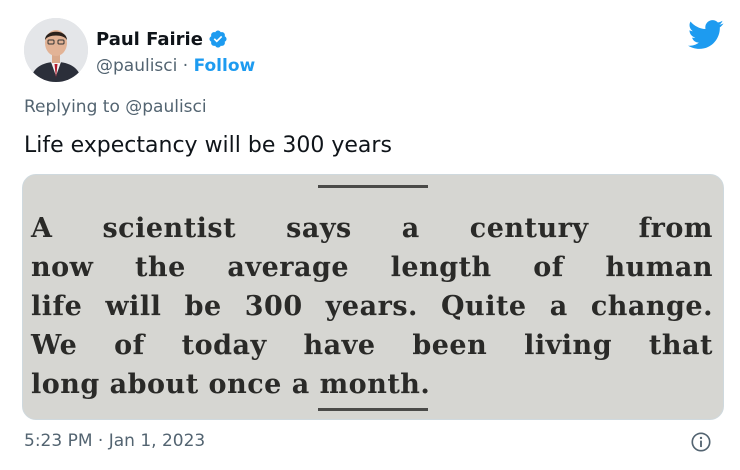 The height and width of the screenshot is (470, 740). I want to click on tweet-timestamp: 5:23 PM · Jan 1, 2023, so click(114, 441).